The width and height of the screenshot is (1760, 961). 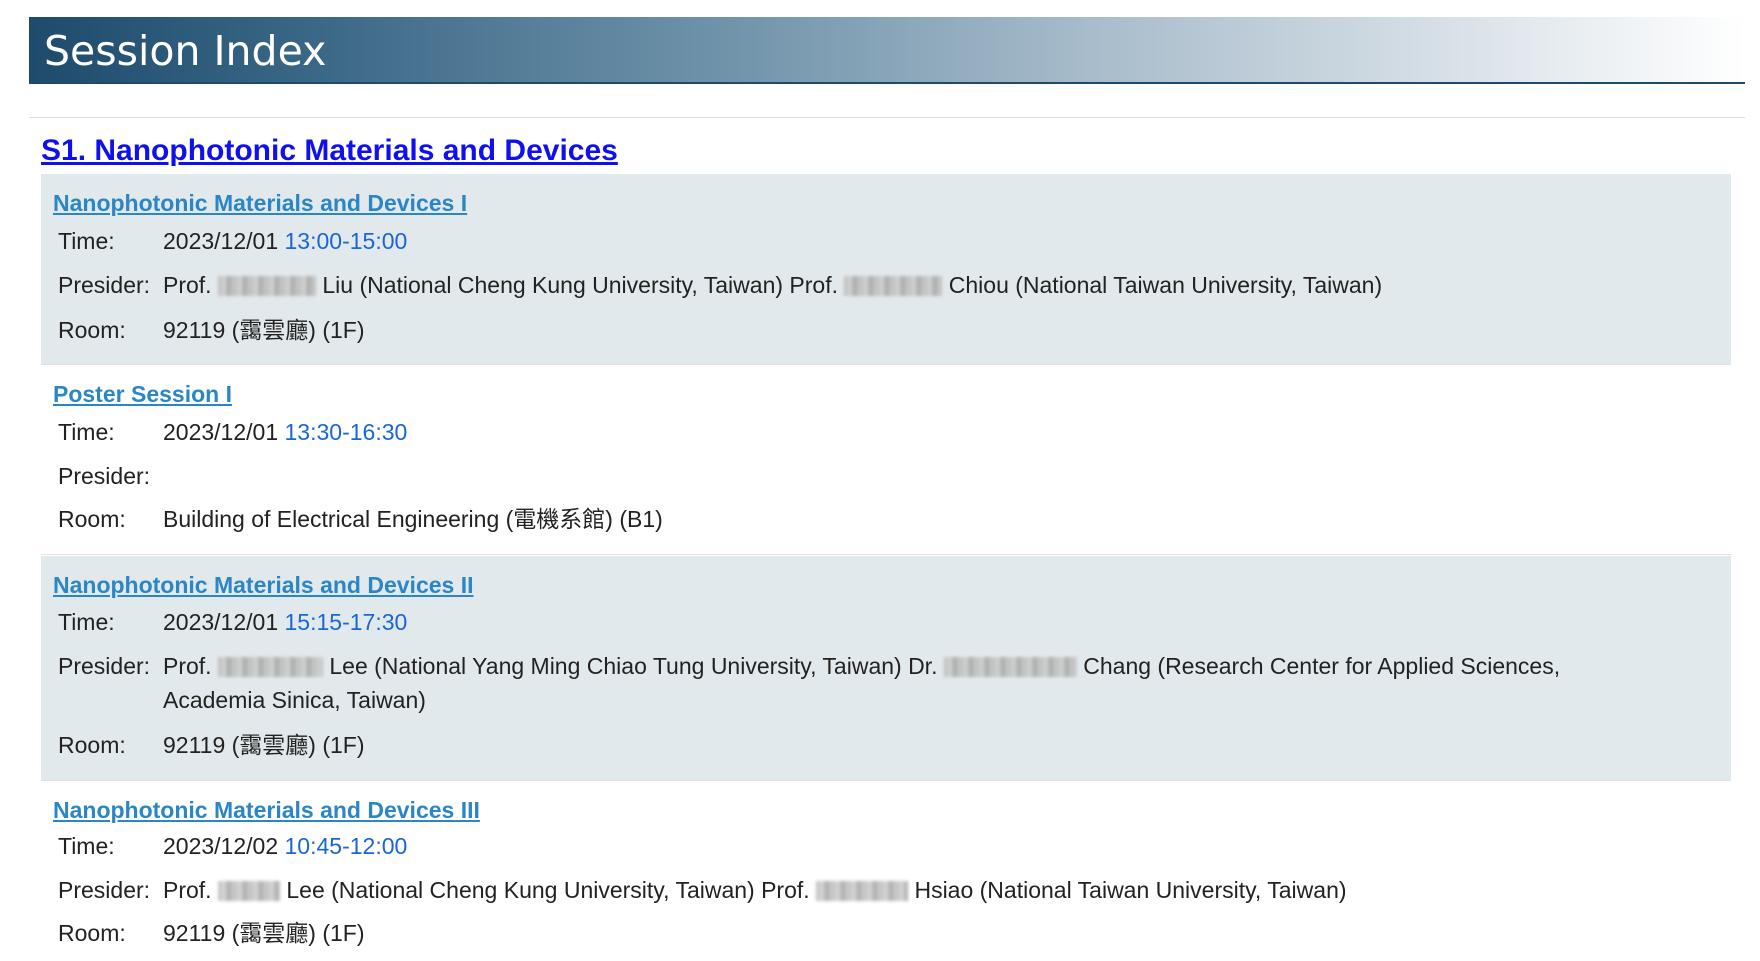 What do you see at coordinates (221, 846) in the screenshot?
I see `session-date: 2023/12/02` at bounding box center [221, 846].